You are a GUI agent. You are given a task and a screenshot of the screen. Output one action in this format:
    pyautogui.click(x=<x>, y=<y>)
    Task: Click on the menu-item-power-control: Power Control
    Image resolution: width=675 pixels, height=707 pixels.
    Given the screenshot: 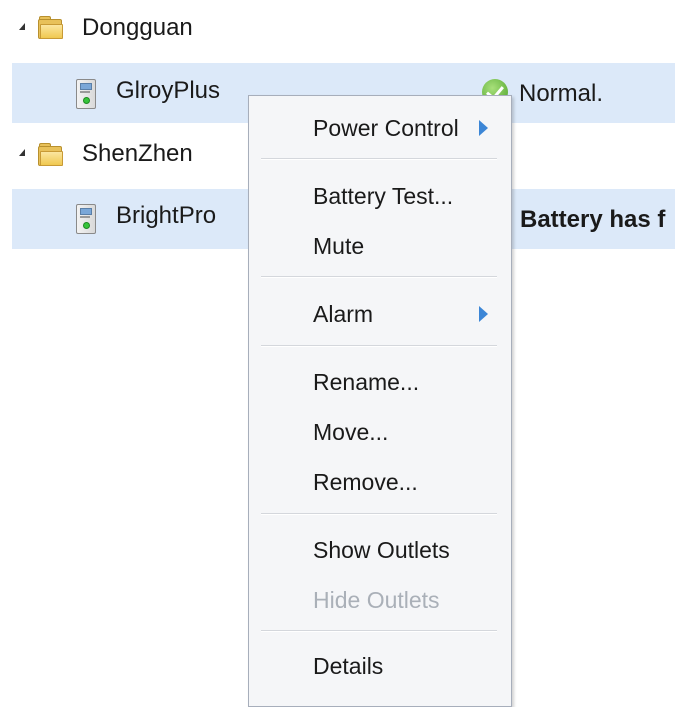 What is the action you would take?
    pyautogui.click(x=380, y=128)
    